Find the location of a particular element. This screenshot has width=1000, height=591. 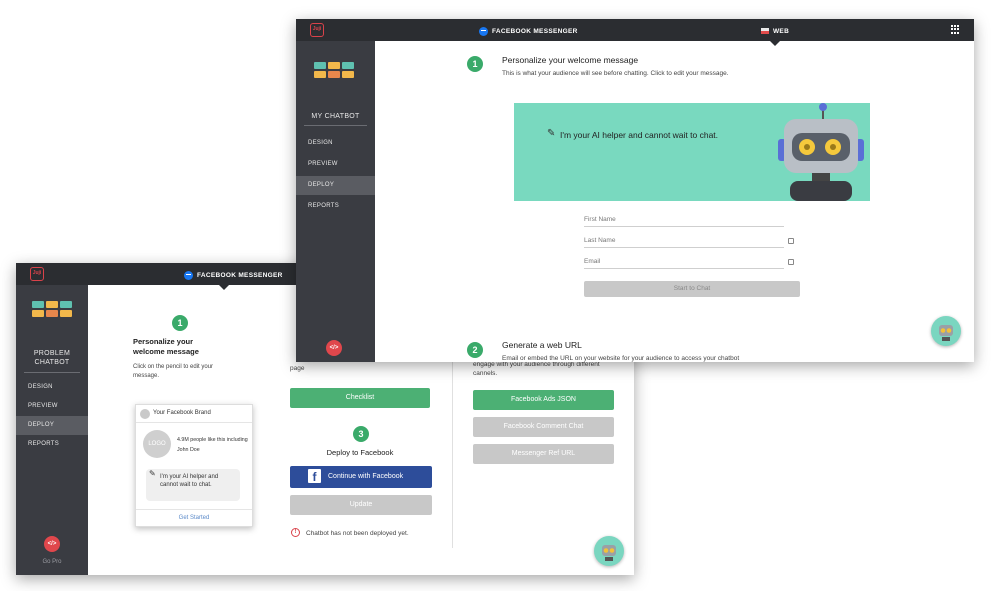

step-2-title: Generate a web URL is located at coordinates (542, 345).